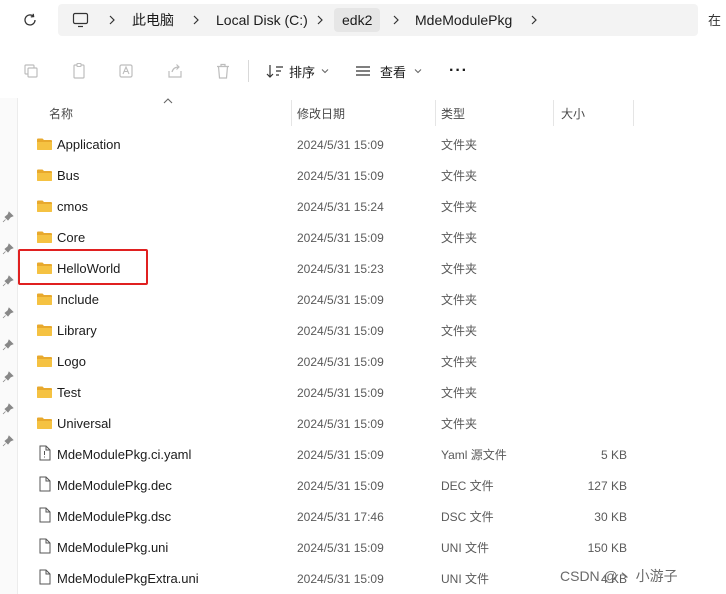  I want to click on share-button, so click(175, 71).